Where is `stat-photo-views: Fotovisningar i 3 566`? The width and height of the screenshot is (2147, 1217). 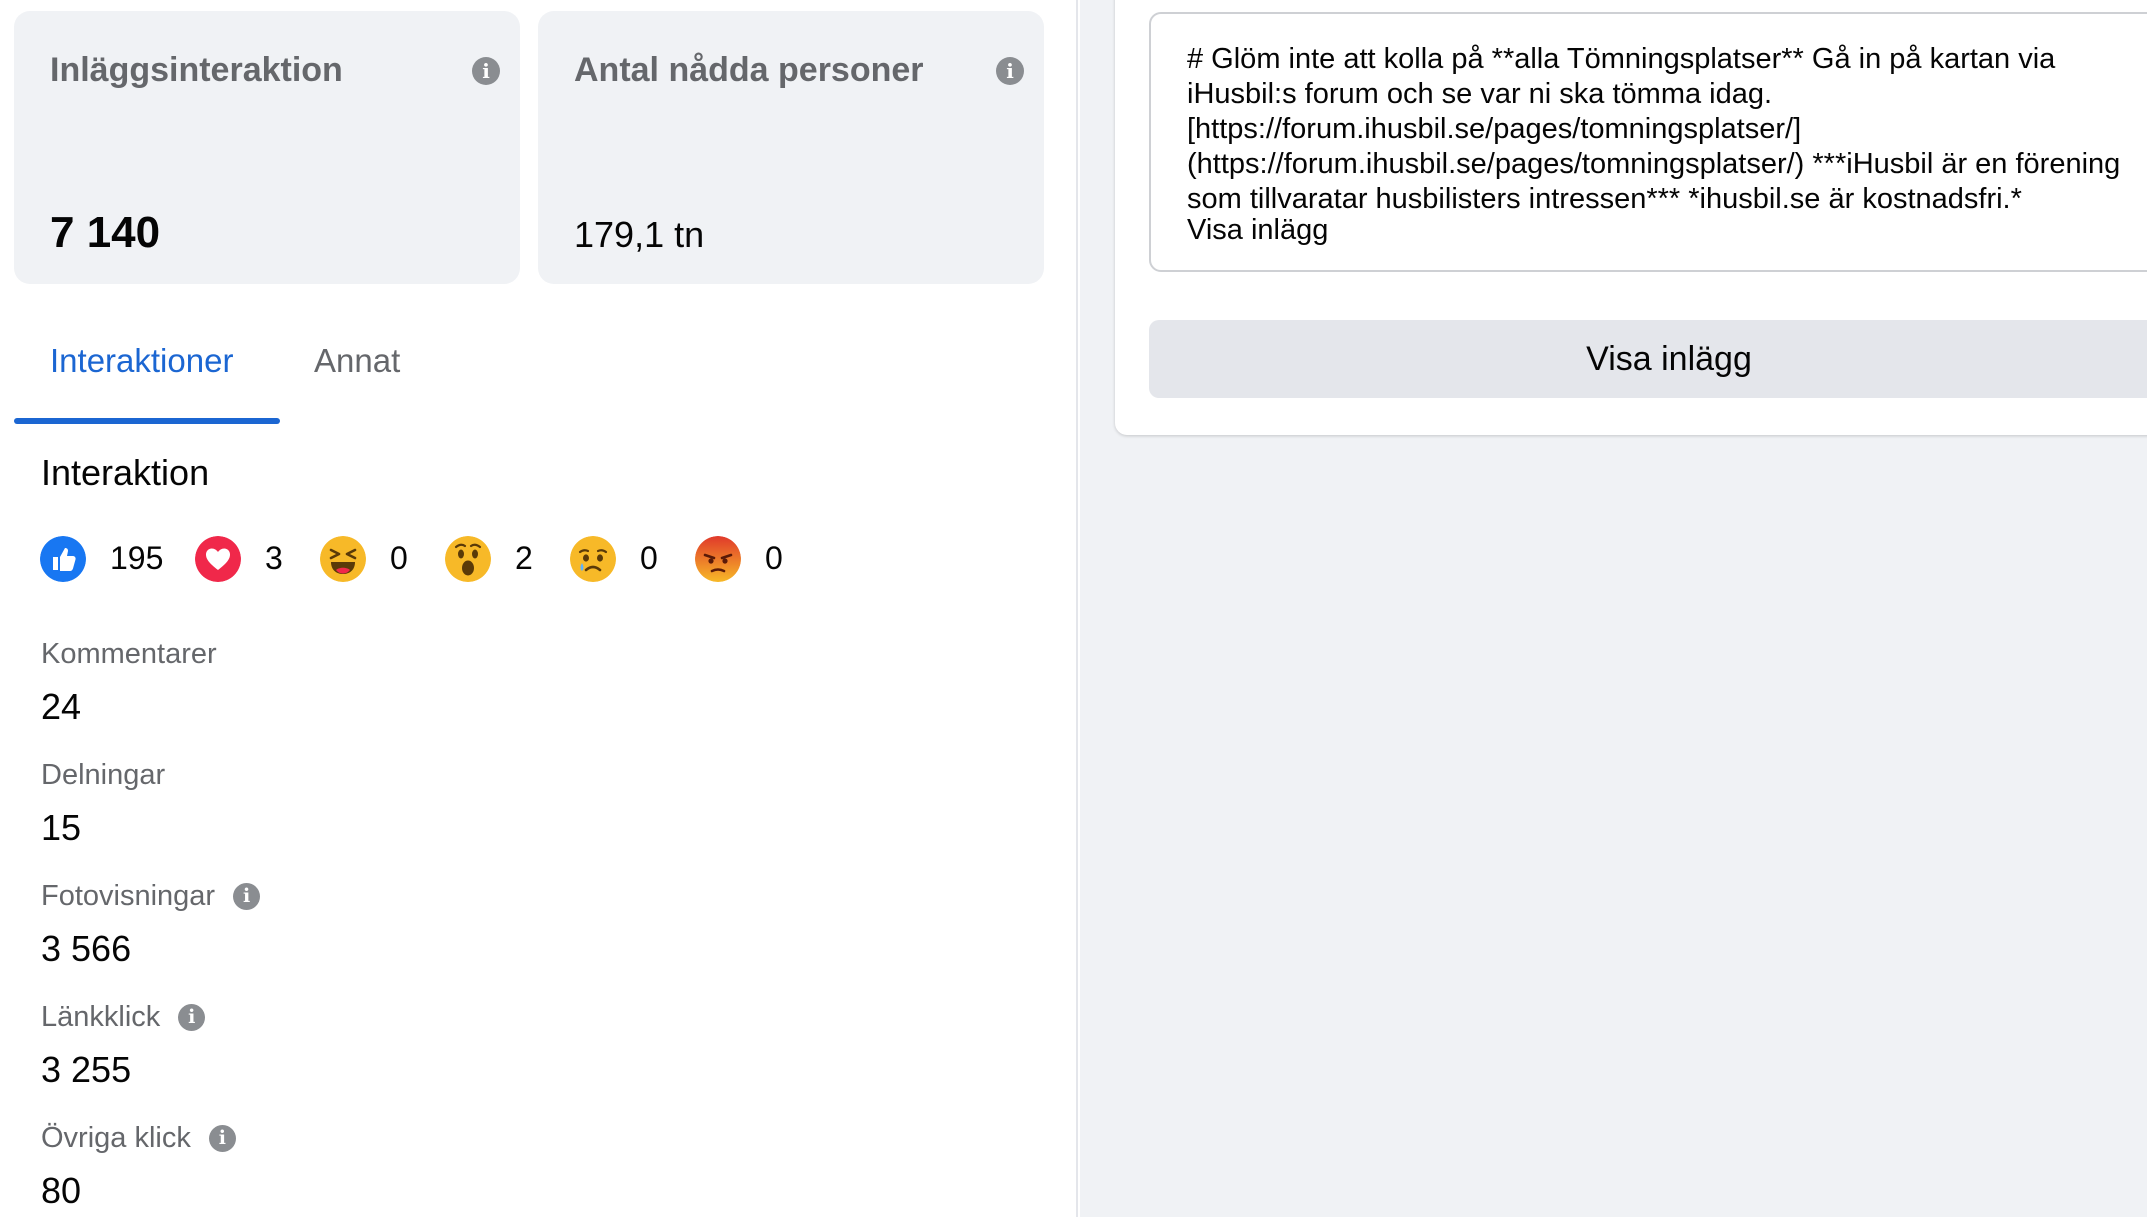 stat-photo-views: Fotovisningar i 3 566 is located at coordinates (151, 923).